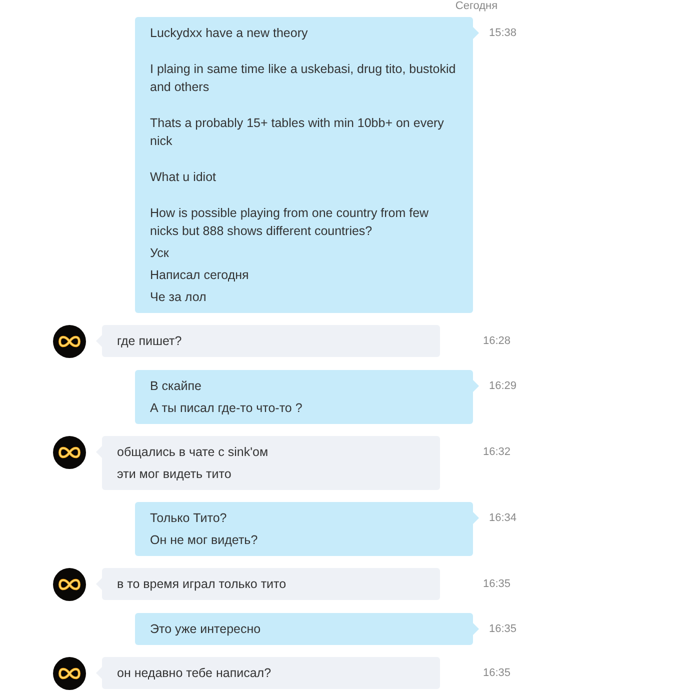 The height and width of the screenshot is (700, 693). Describe the element at coordinates (160, 253) in the screenshot. I see `message-text: Уск` at that location.